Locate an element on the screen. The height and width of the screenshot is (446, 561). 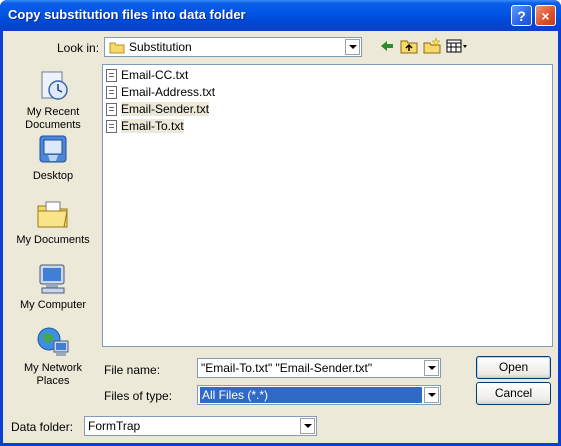
list-item: Email-Sender.txt is located at coordinates (158, 109).